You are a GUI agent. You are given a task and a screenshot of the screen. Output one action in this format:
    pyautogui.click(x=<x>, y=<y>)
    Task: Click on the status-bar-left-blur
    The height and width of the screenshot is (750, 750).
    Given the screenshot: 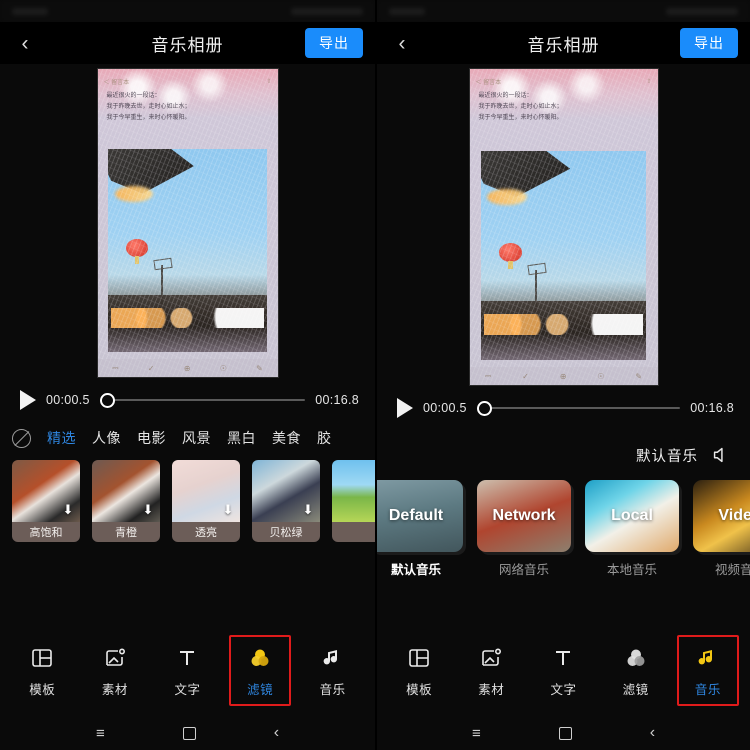 What is the action you would take?
    pyautogui.click(x=30, y=11)
    